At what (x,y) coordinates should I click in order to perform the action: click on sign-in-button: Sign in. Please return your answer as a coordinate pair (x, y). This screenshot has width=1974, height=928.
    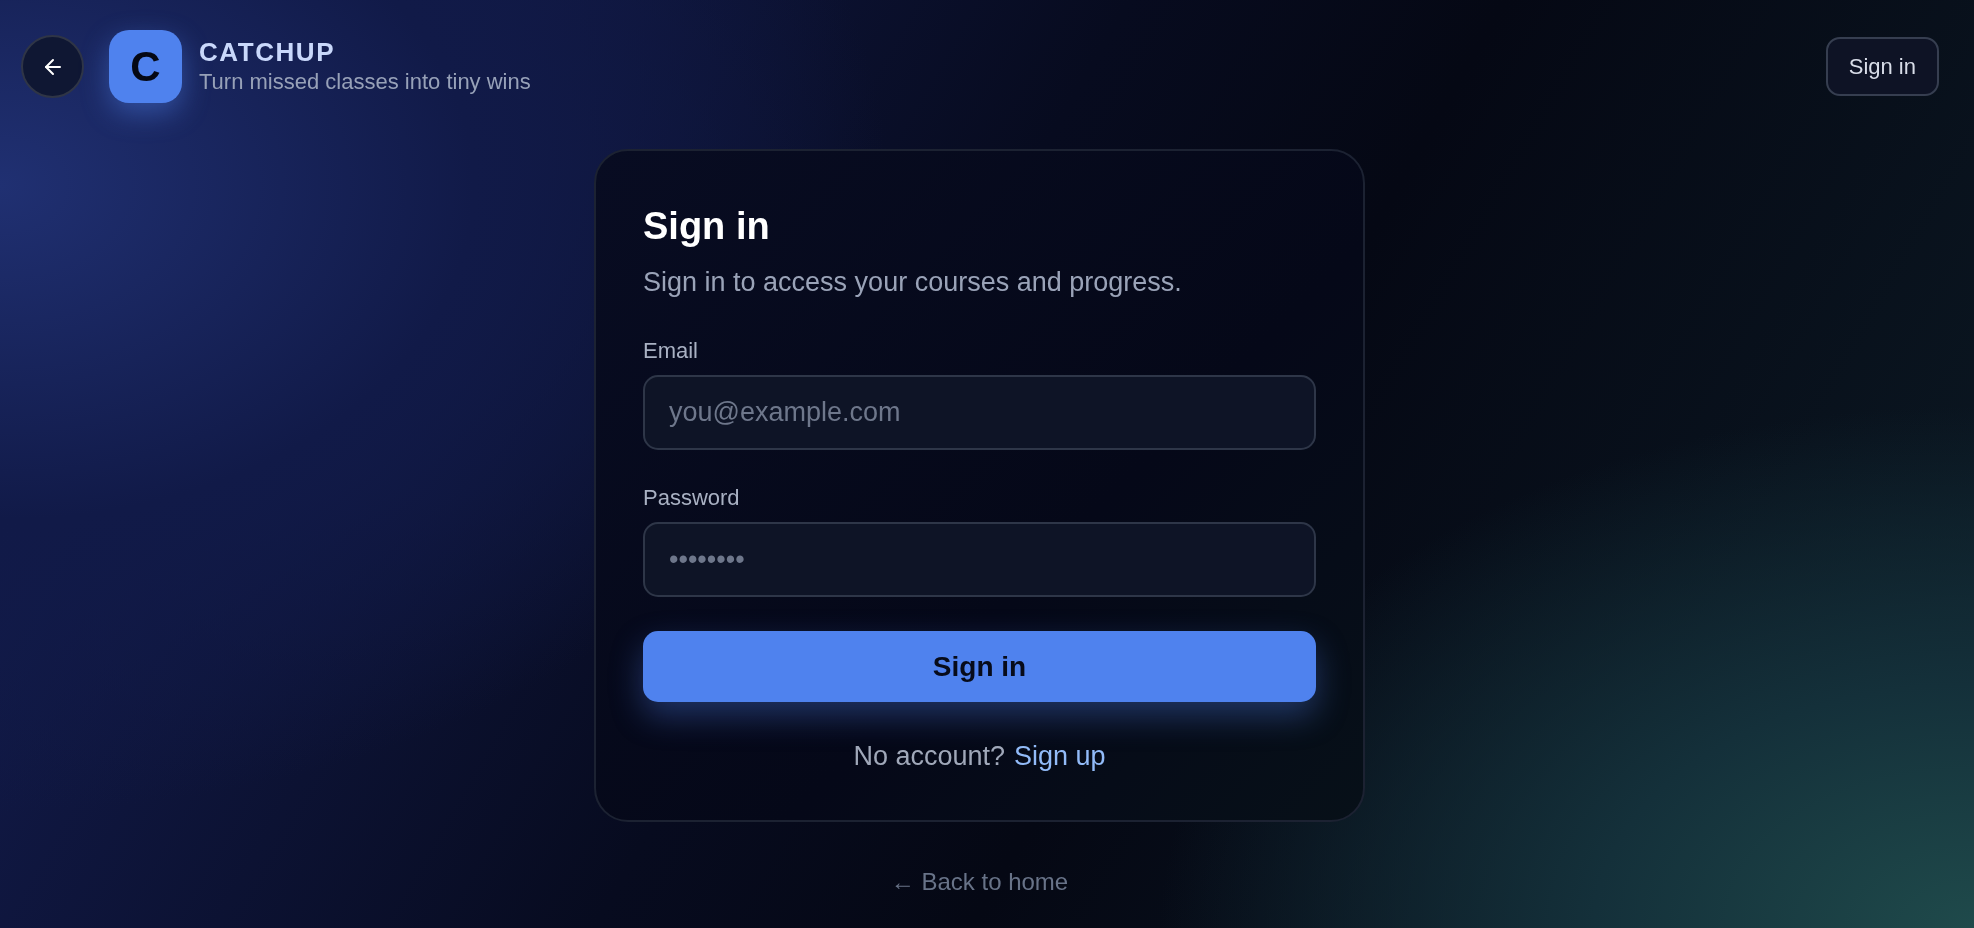
    Looking at the image, I should click on (1882, 66).